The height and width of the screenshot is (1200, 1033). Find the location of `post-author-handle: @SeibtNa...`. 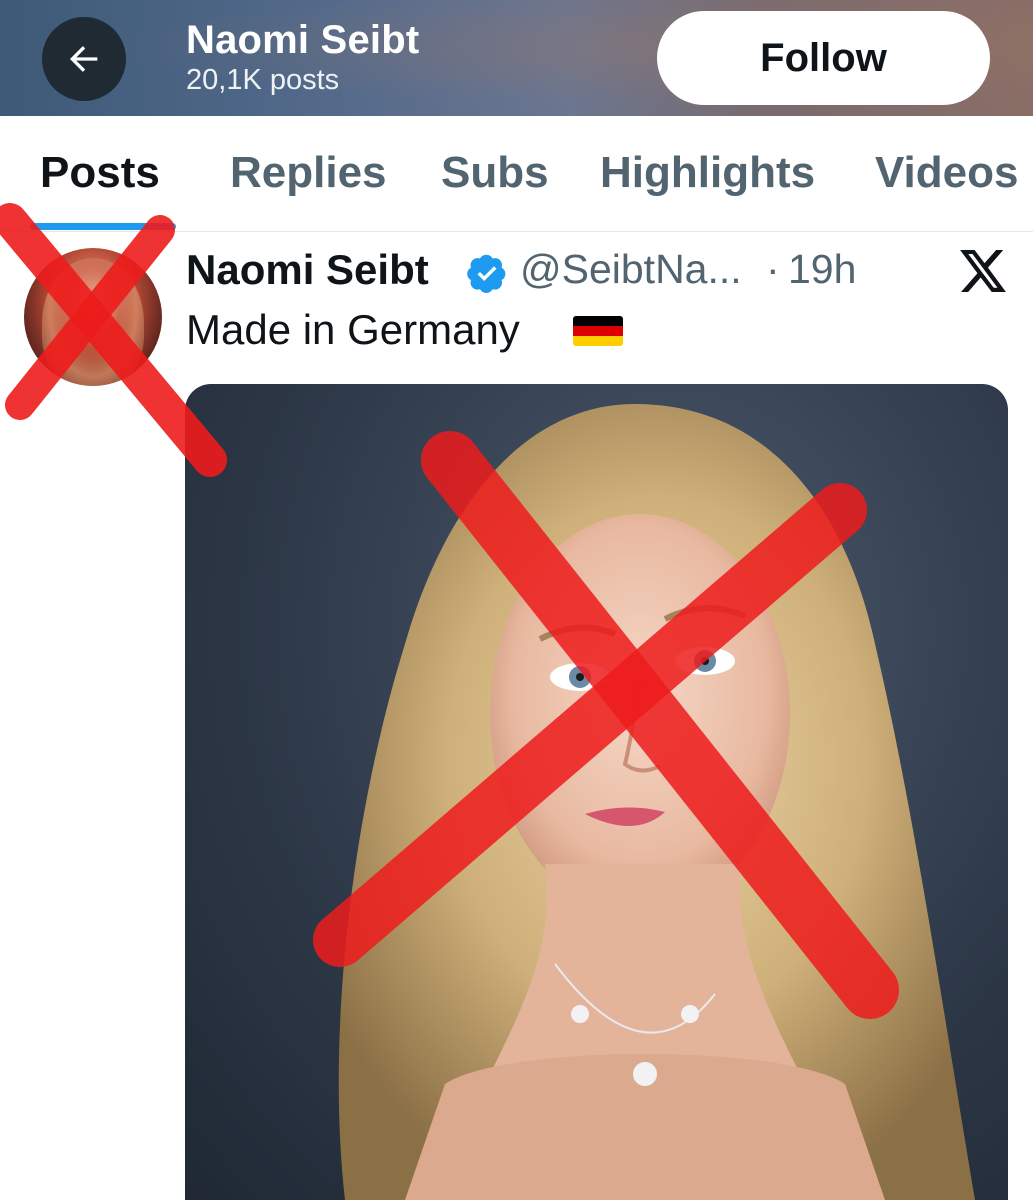

post-author-handle: @SeibtNa... is located at coordinates (631, 269).